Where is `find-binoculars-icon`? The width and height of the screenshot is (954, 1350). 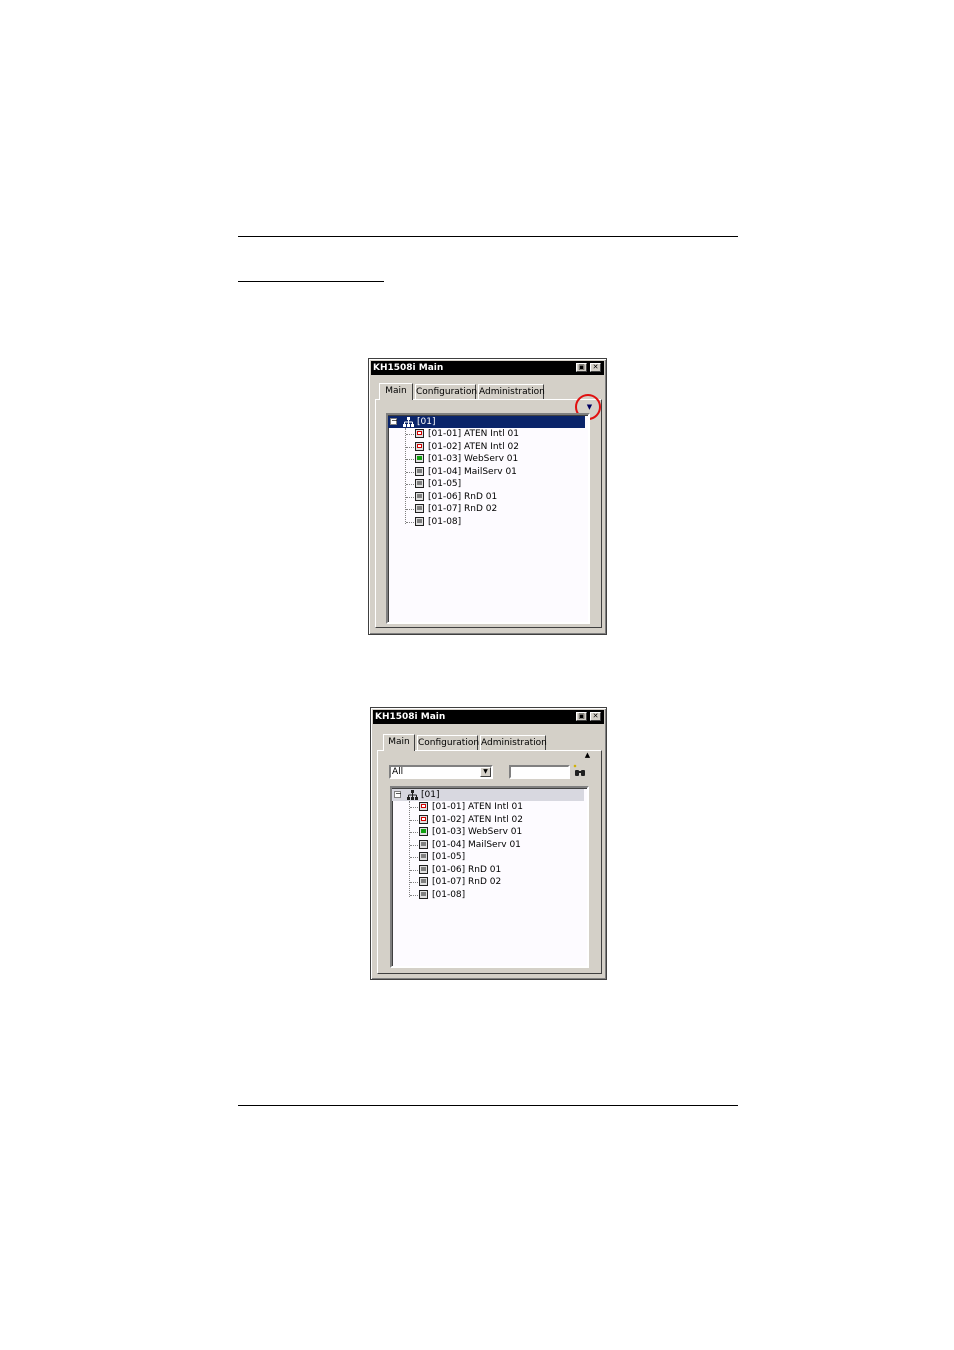
find-binoculars-icon is located at coordinates (579, 771).